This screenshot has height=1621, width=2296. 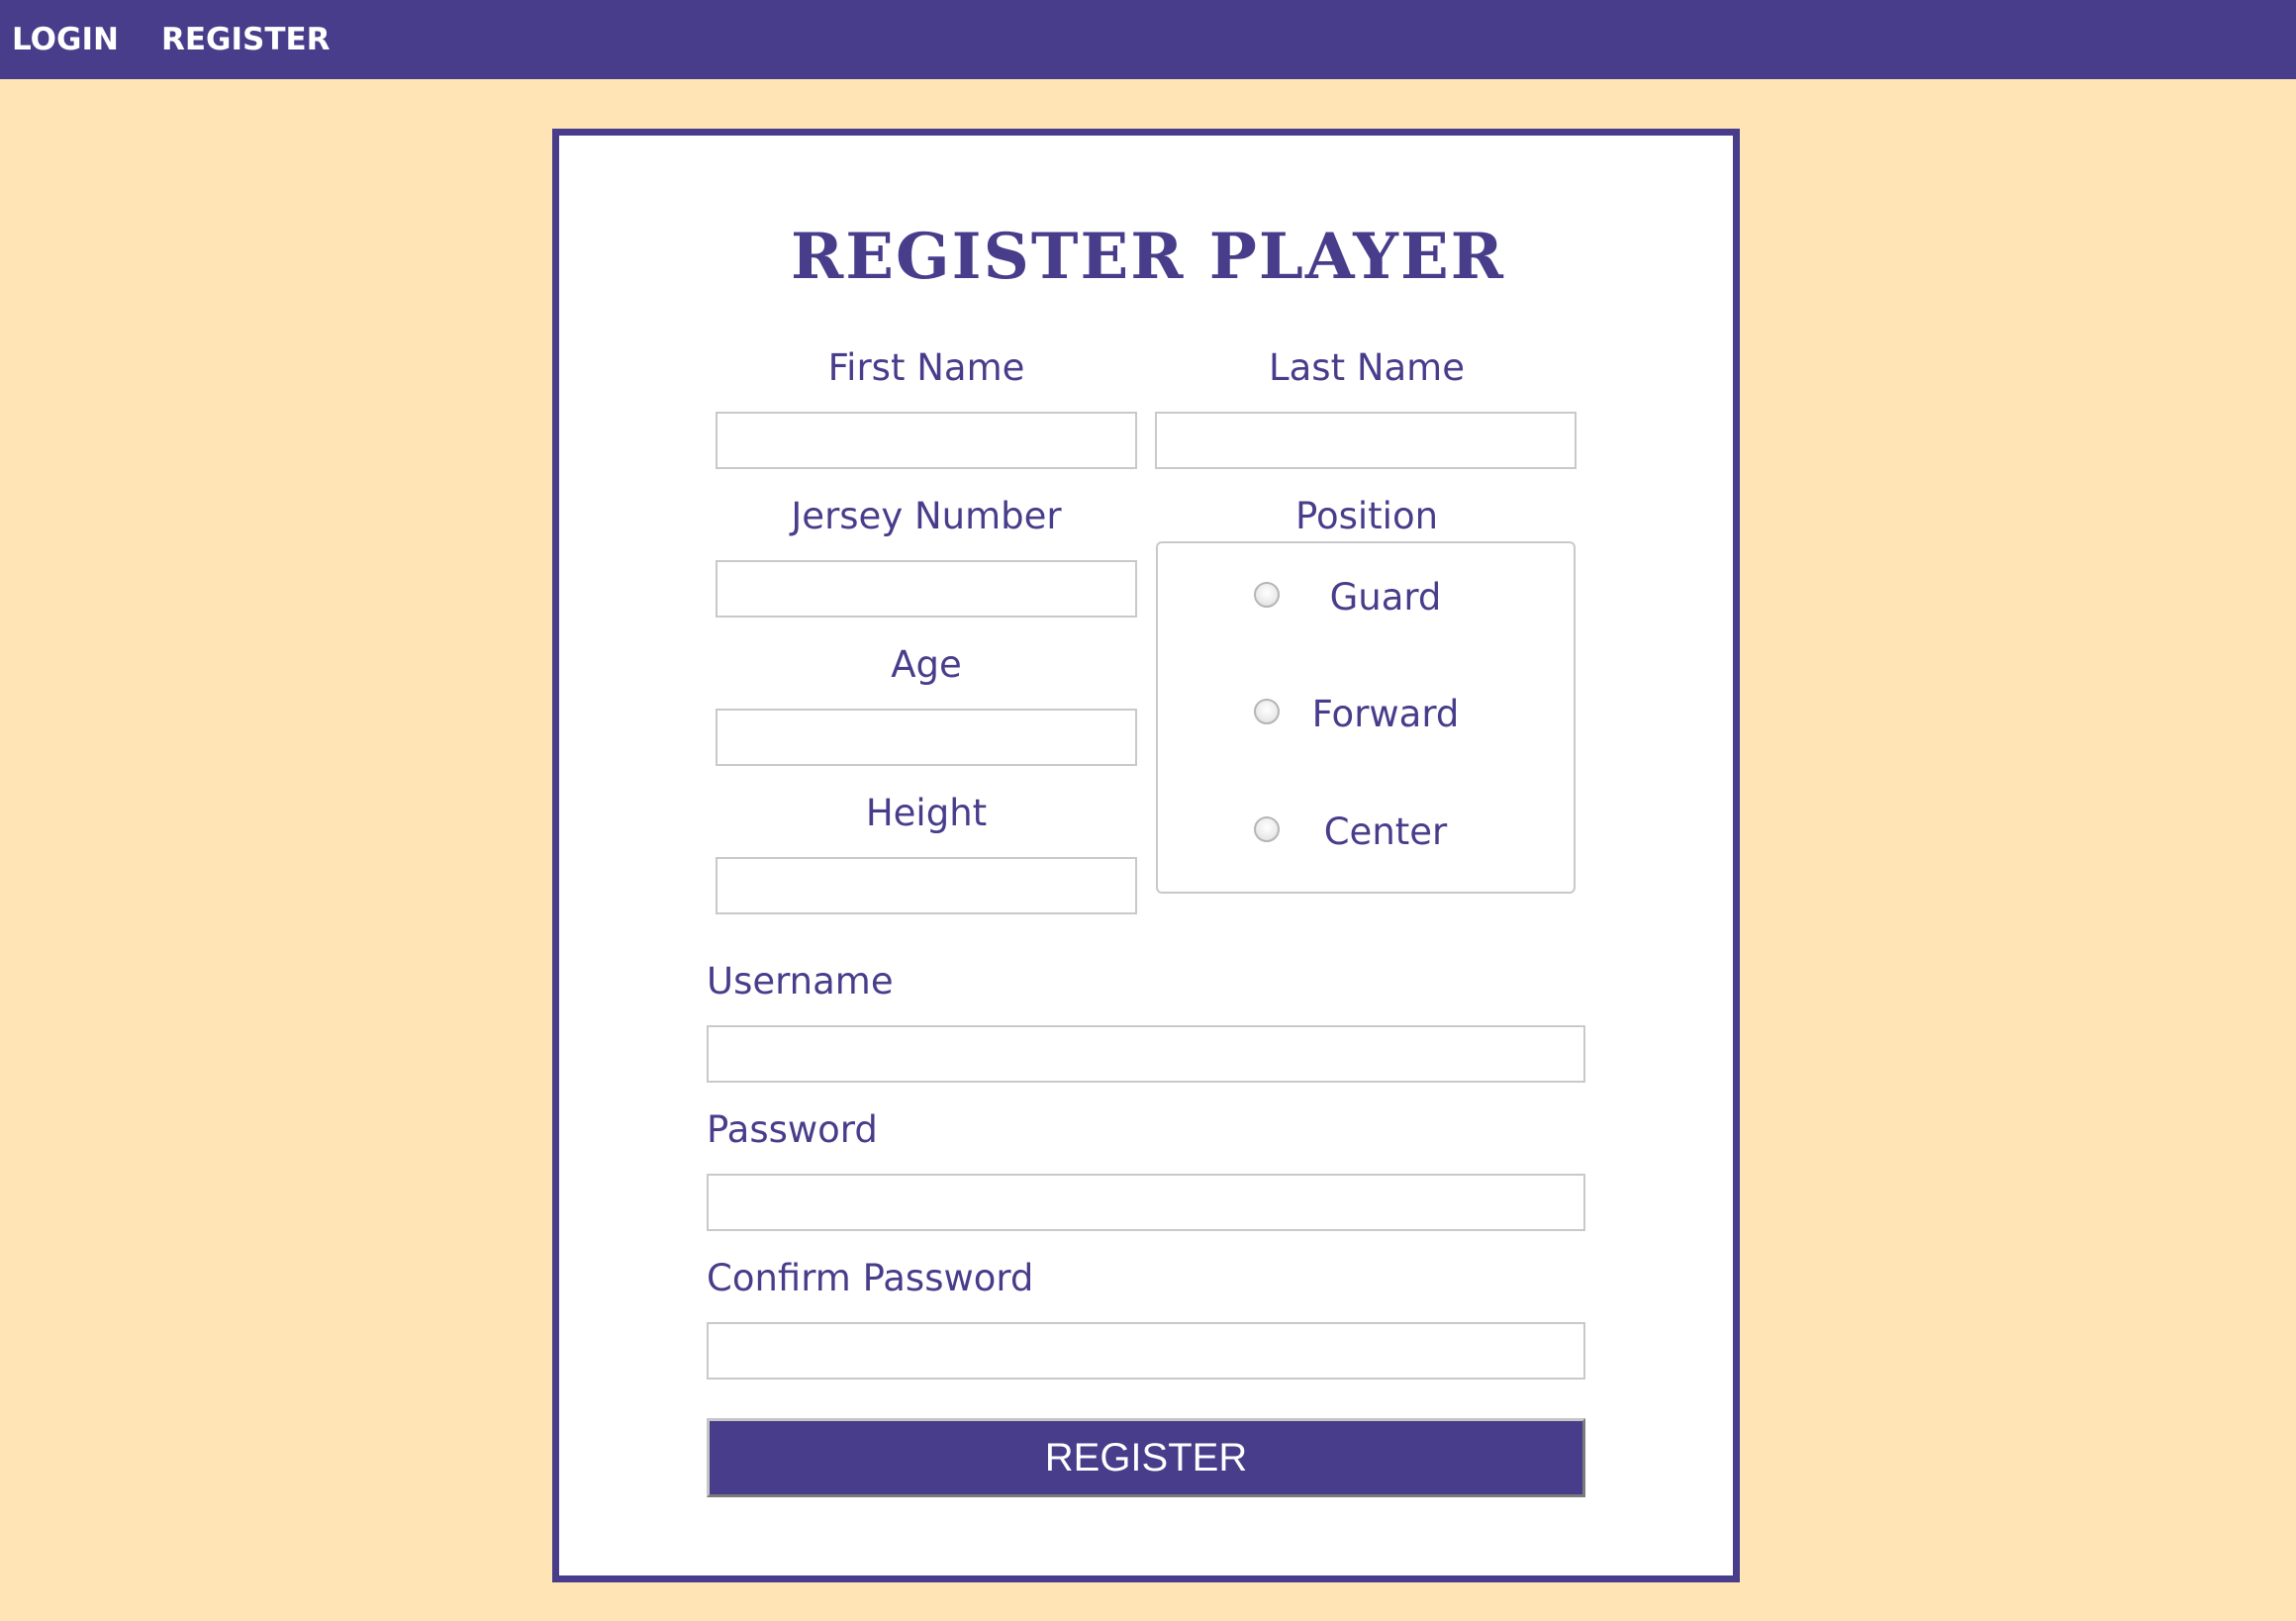 I want to click on last-name-field, so click(x=1366, y=440).